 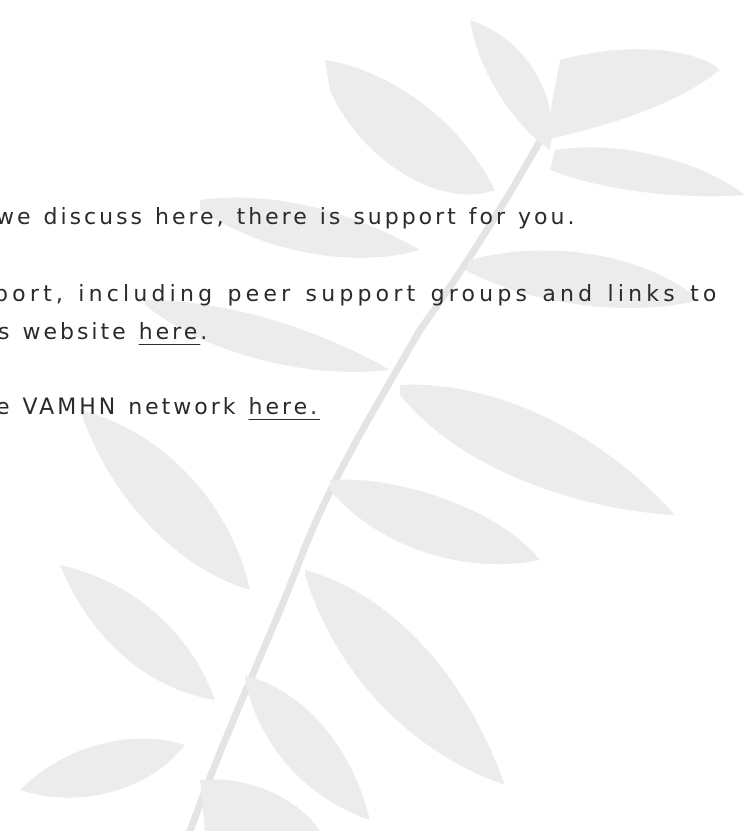 I want to click on website-period: ., so click(x=205, y=332).